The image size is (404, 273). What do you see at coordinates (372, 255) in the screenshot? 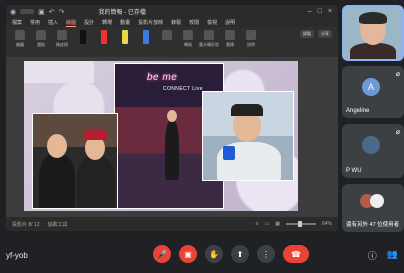
I see `info-icon: ⓘ` at bounding box center [372, 255].